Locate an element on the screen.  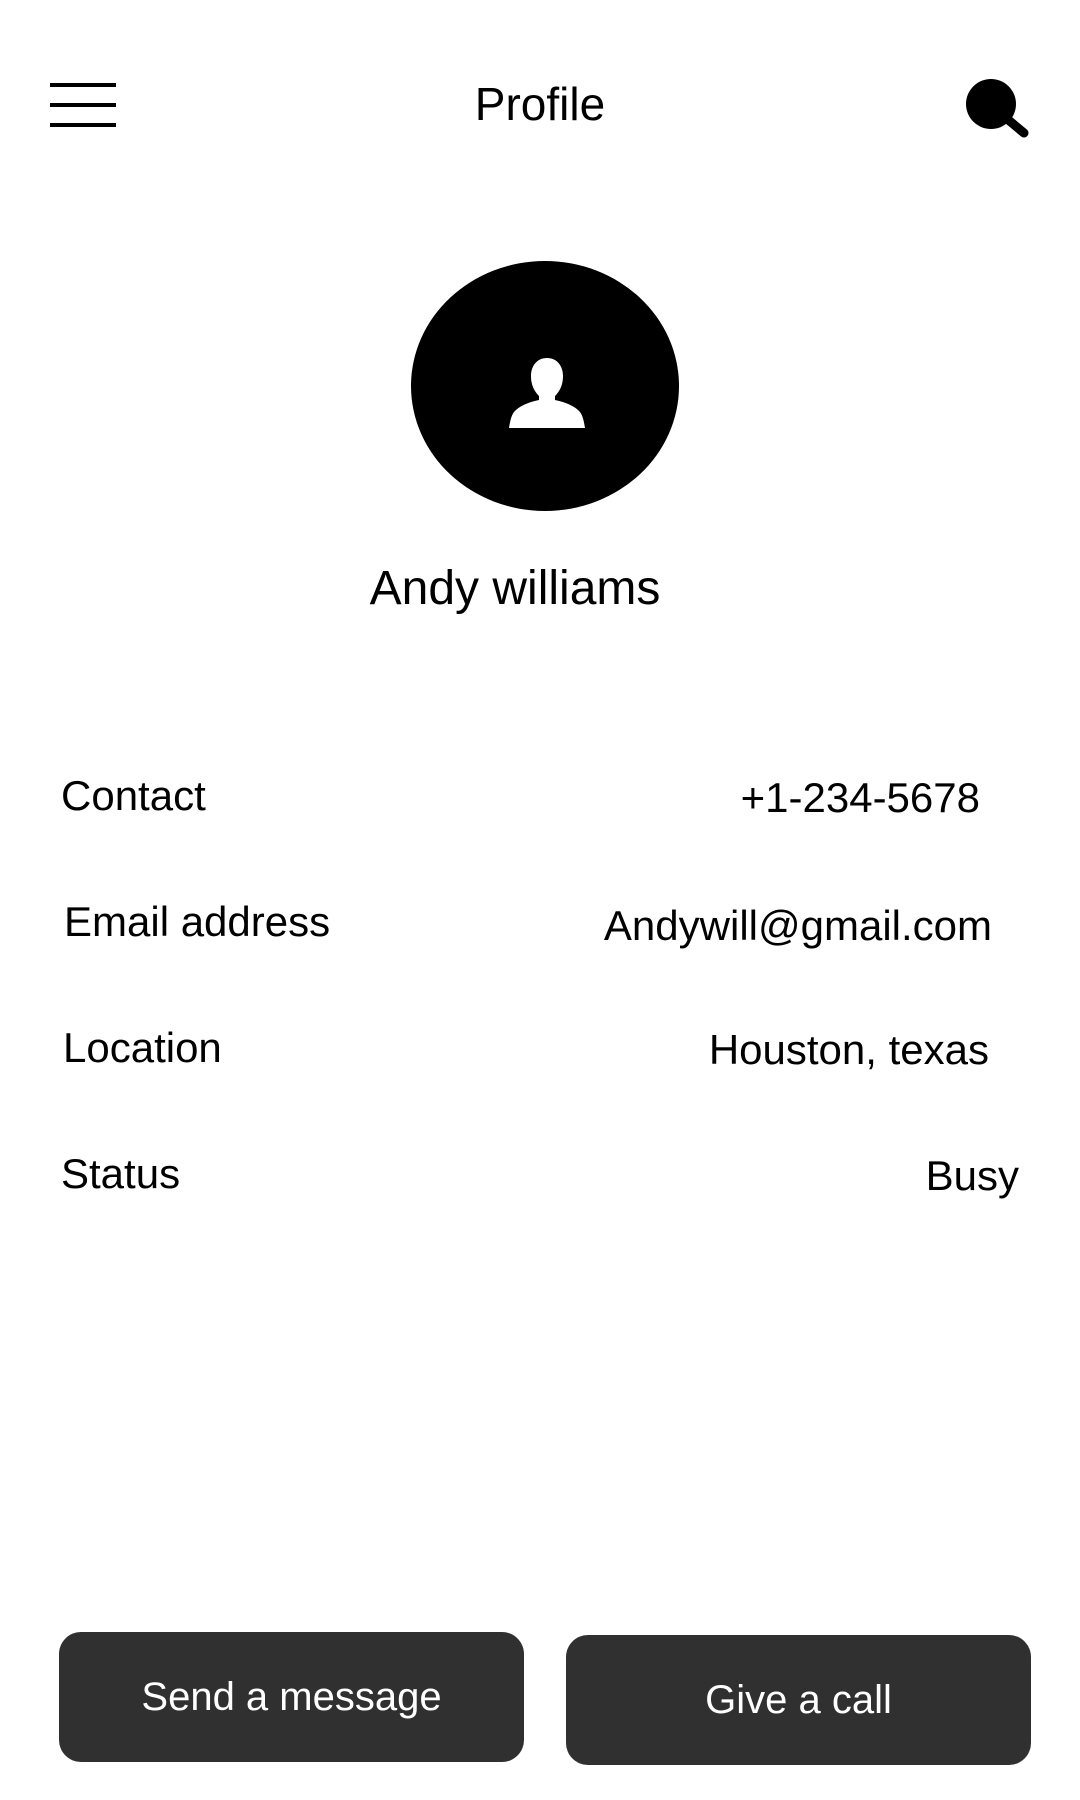
contact-label: Contact is located at coordinates (133, 795).